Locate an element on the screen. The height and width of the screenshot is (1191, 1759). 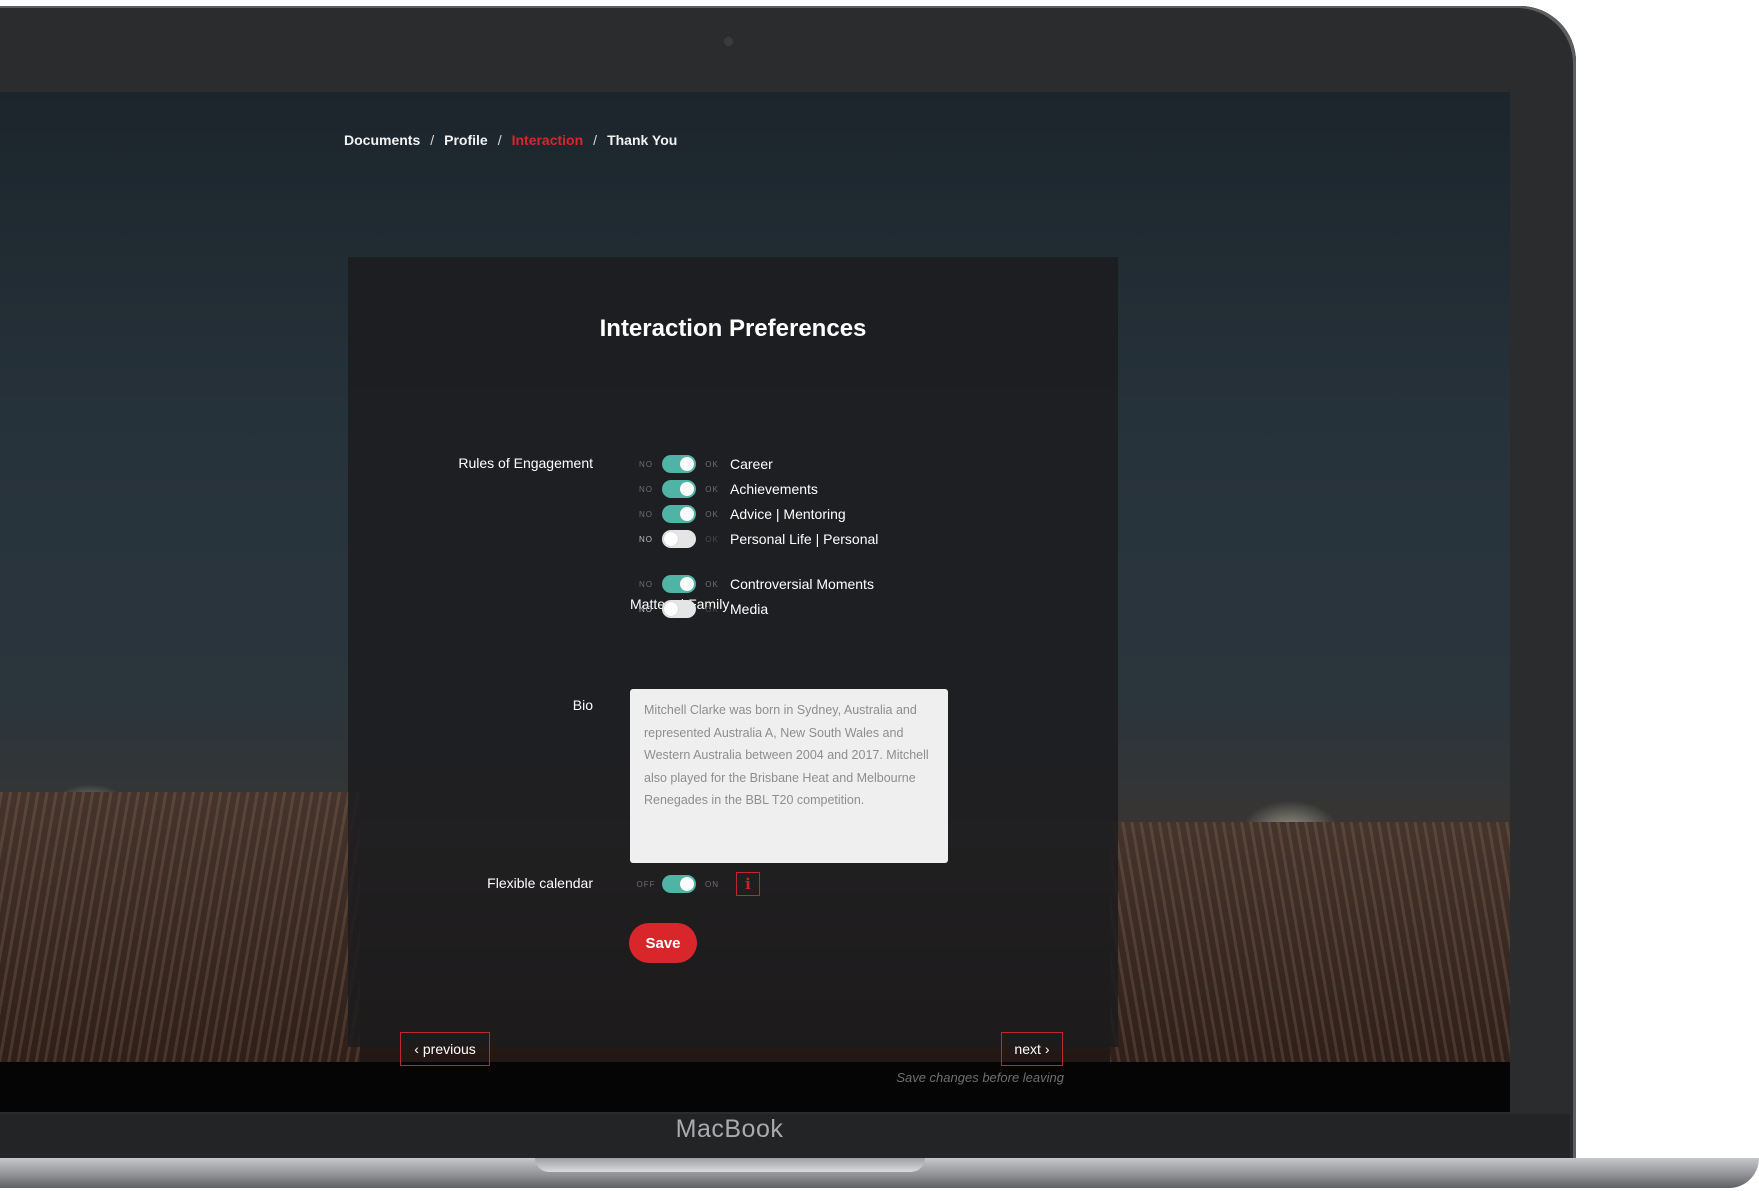
previous-label: previous is located at coordinates (449, 1049).